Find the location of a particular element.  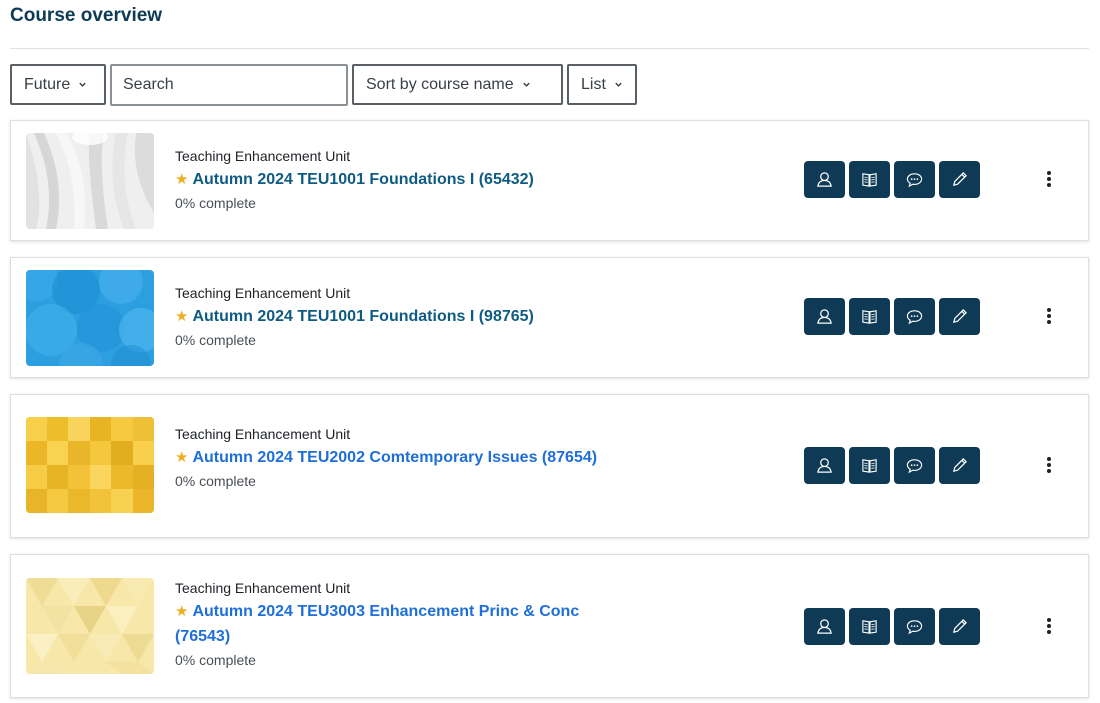

grouping-dropdown: Future is located at coordinates (58, 84).